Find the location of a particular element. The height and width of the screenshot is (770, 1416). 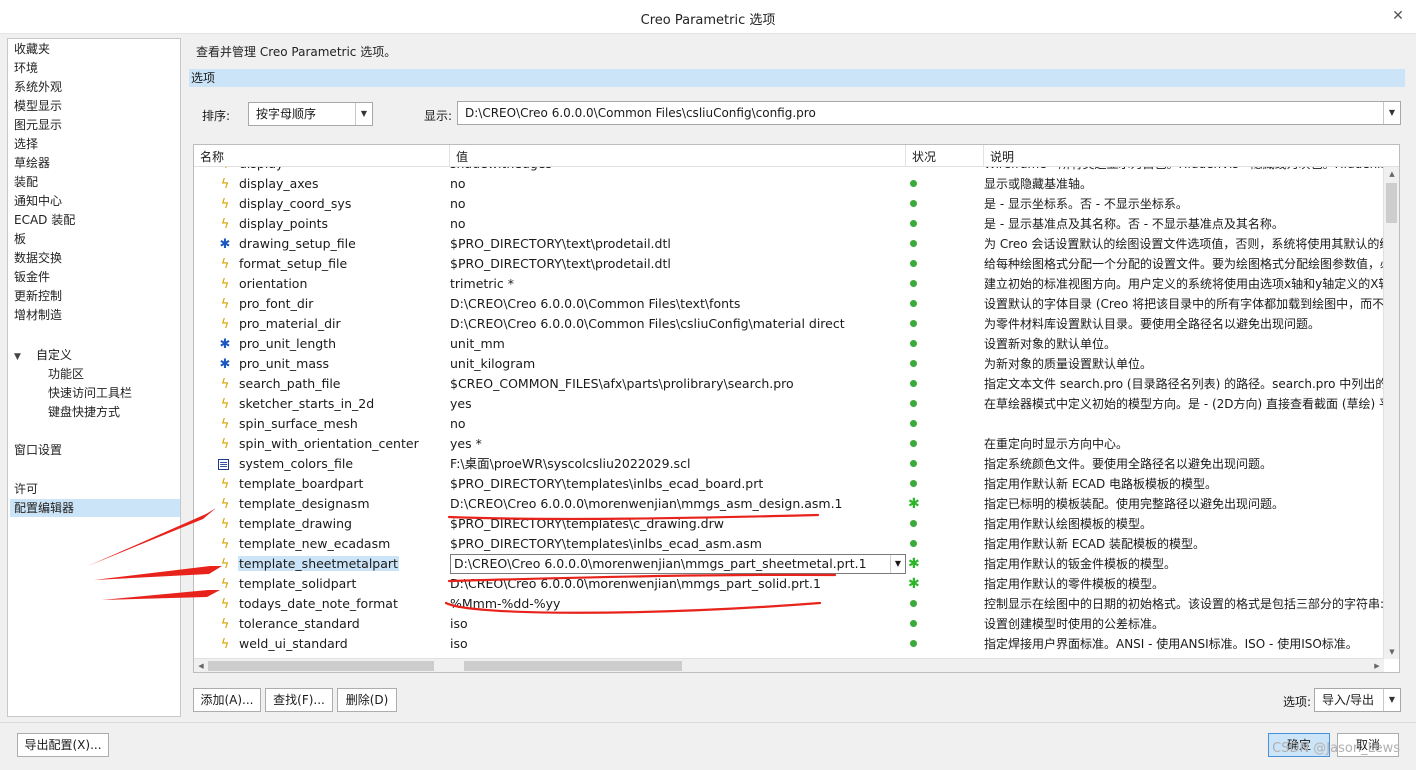

table-row: ϟ spin_surface_mesh no is located at coordinates (789, 424).